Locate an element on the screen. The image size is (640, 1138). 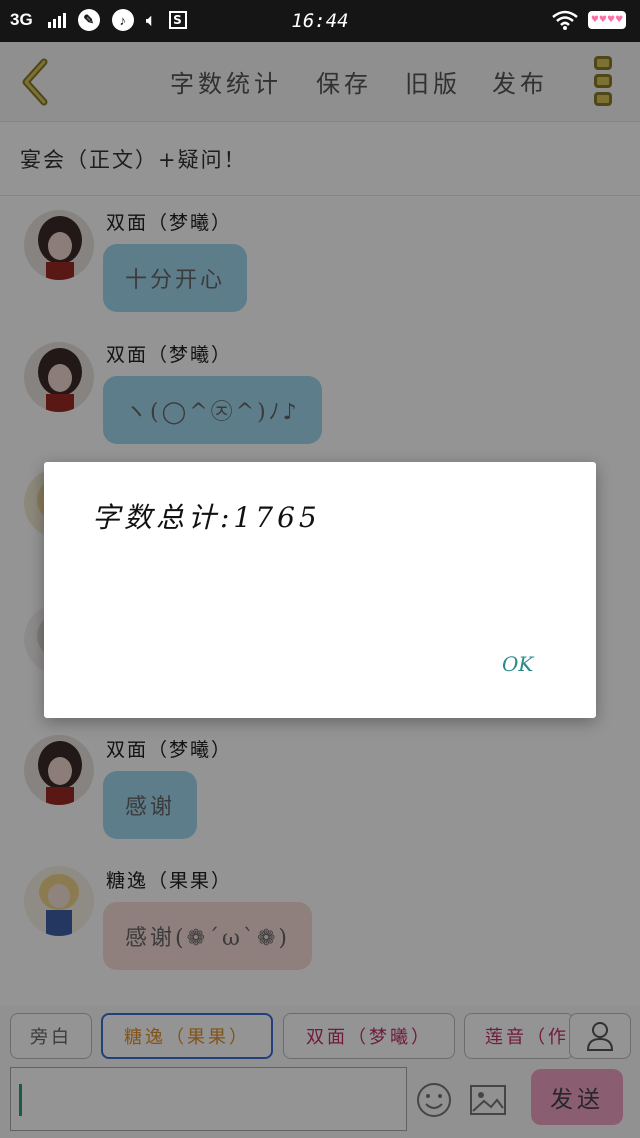
battery-icon: ♥♥♥♥ is located at coordinates (607, 20).